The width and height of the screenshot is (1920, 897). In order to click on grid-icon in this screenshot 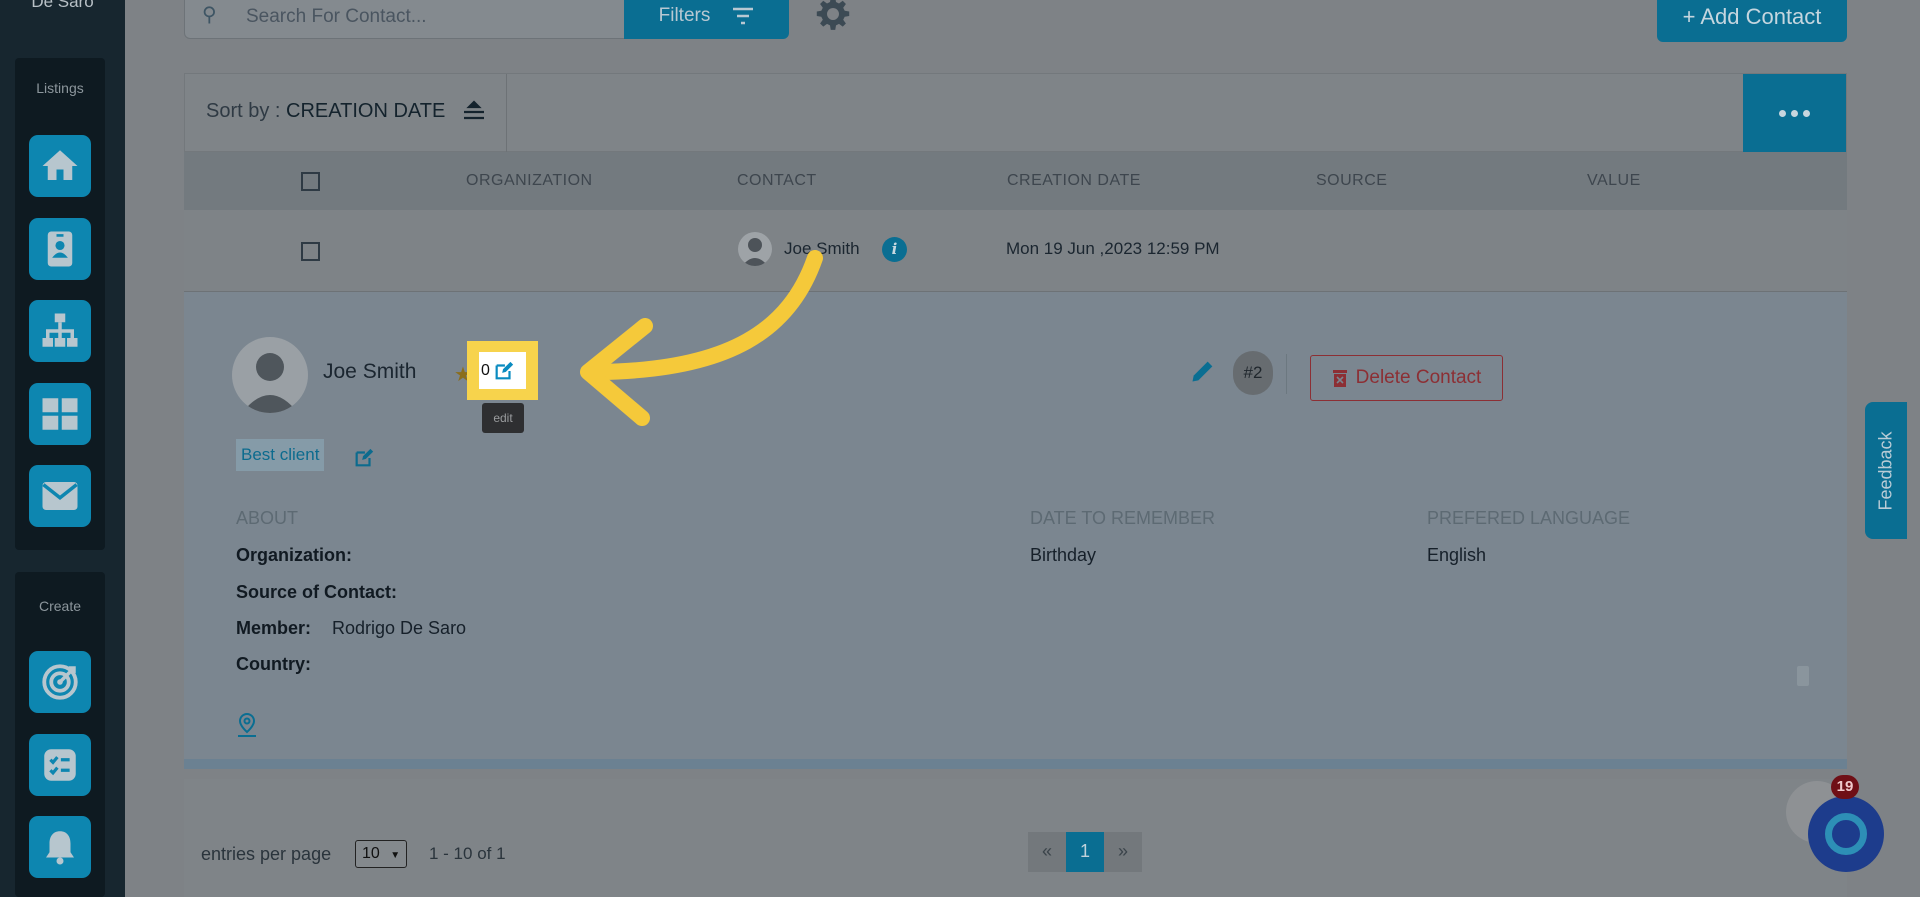, I will do `click(60, 414)`.